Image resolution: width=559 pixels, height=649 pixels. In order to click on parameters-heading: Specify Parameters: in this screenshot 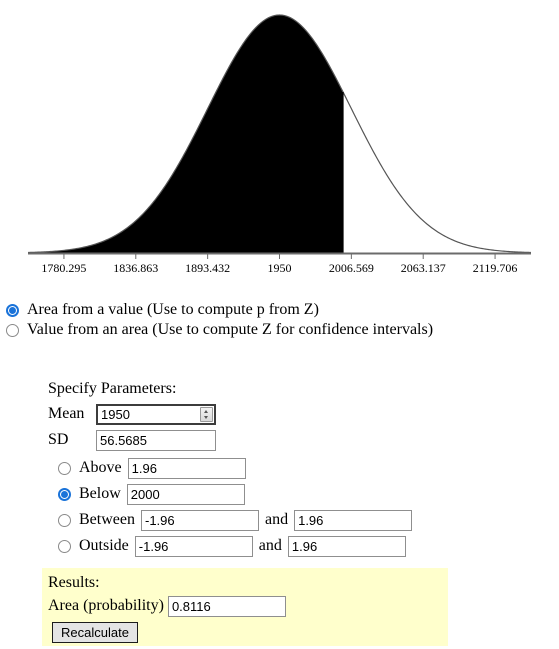, I will do `click(112, 388)`.